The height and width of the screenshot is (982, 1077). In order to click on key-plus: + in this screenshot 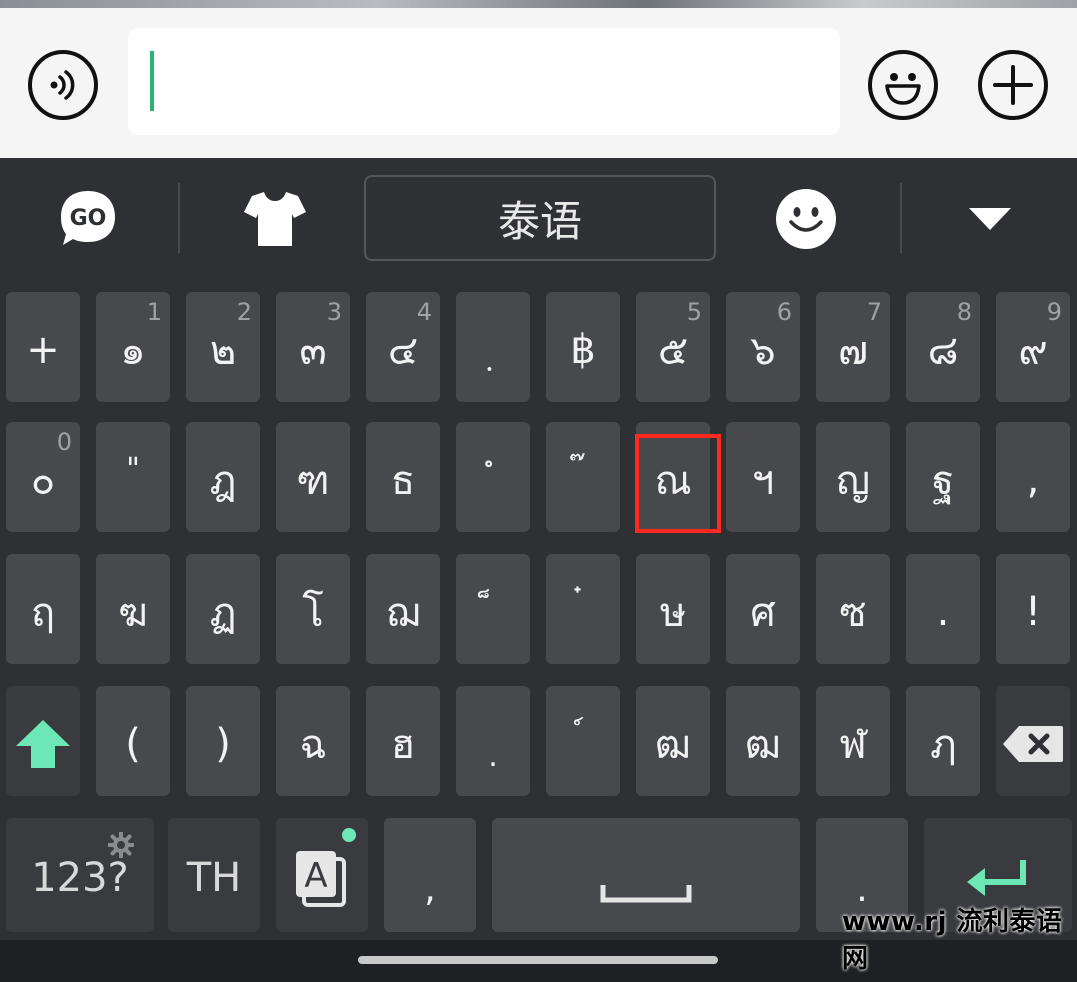, I will do `click(43, 347)`.